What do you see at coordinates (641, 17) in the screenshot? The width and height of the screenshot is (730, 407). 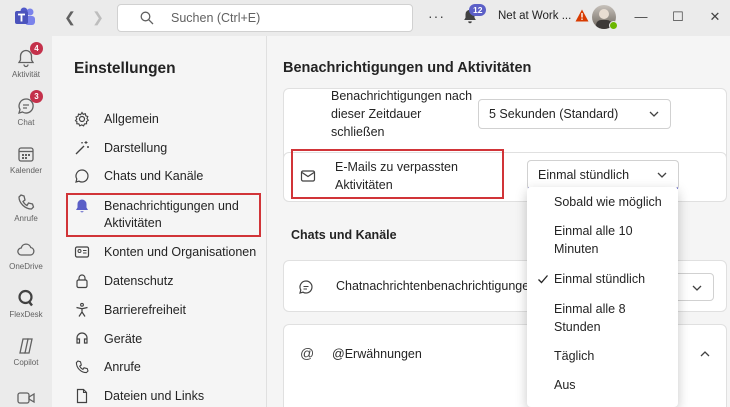 I see `minimize-button: —` at bounding box center [641, 17].